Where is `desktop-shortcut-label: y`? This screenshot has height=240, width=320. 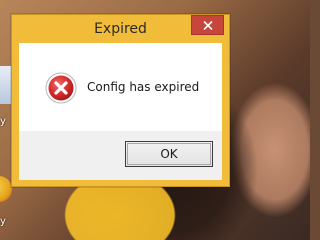
desktop-shortcut-label: y is located at coordinates (3, 221).